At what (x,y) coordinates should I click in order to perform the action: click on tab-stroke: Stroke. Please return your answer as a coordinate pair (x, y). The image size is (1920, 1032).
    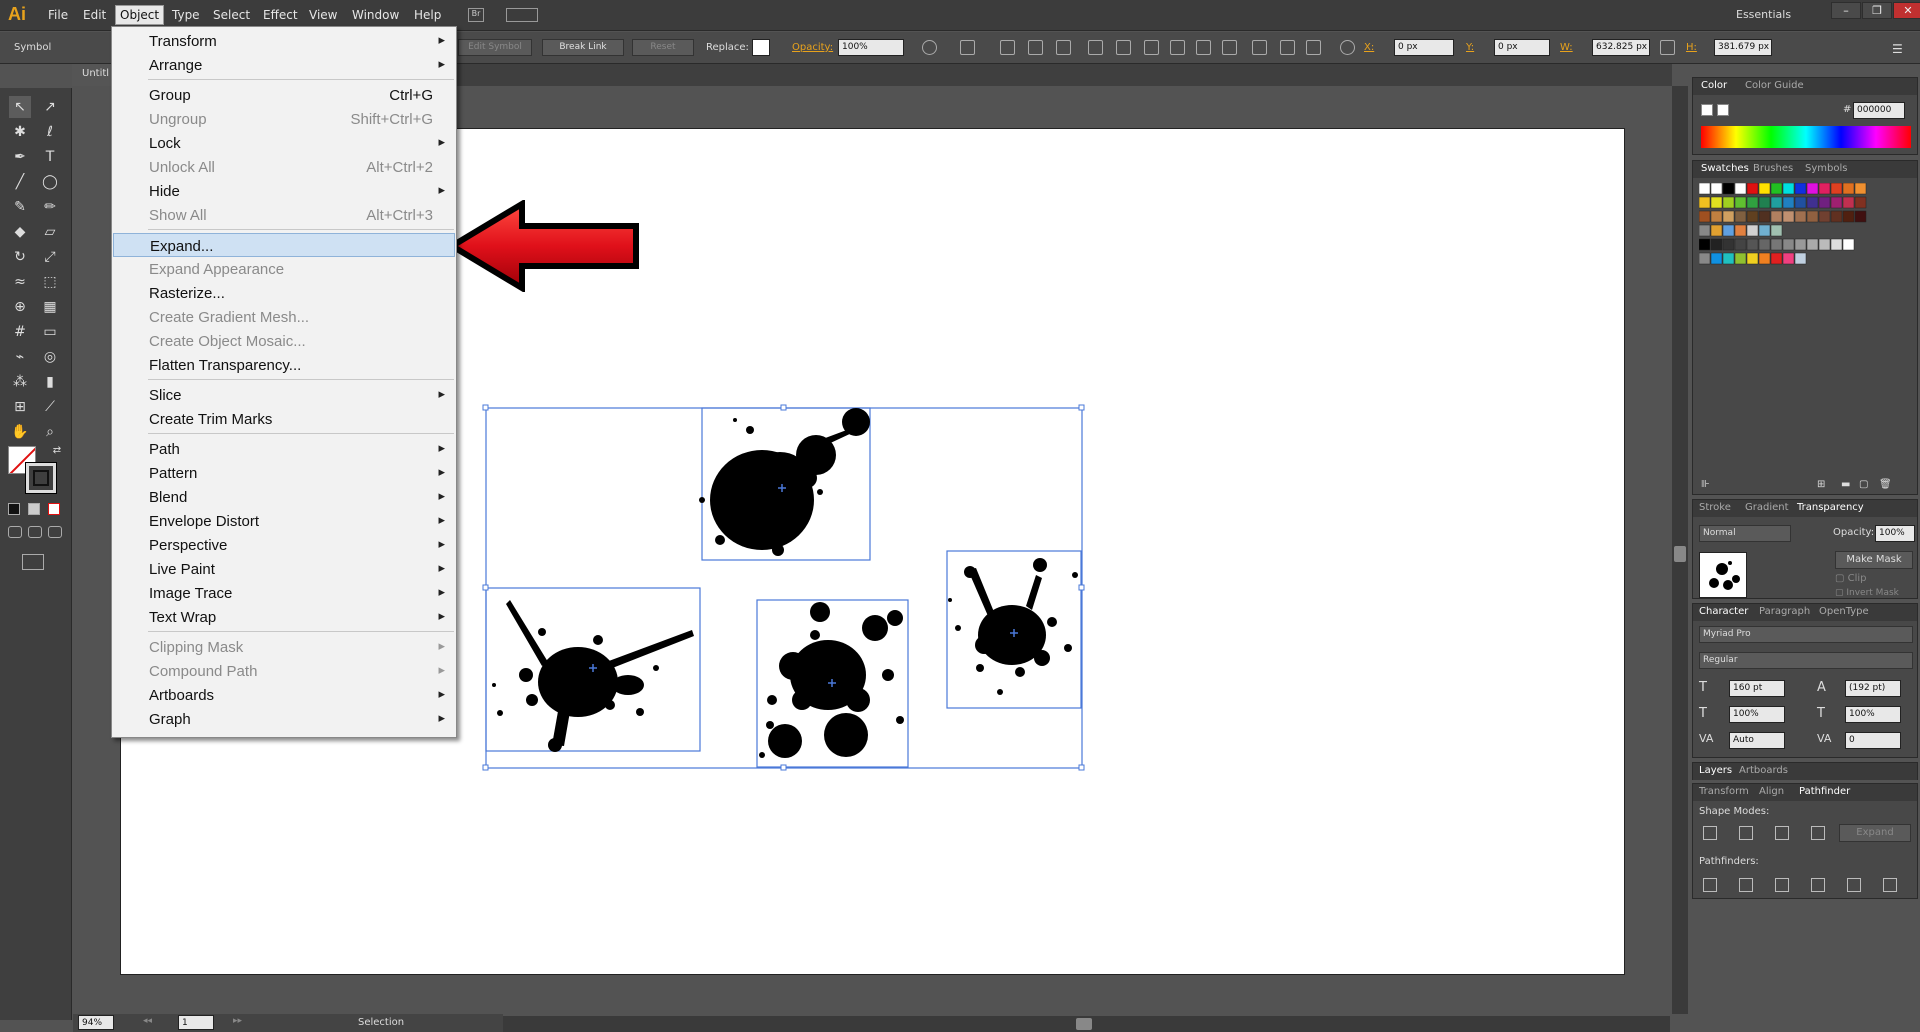
    Looking at the image, I should click on (1715, 507).